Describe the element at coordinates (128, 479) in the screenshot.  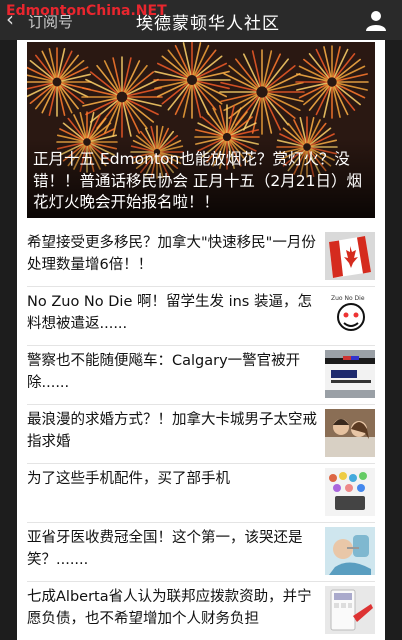
I see `article-title: 为了这些手机配件，买了部手机` at that location.